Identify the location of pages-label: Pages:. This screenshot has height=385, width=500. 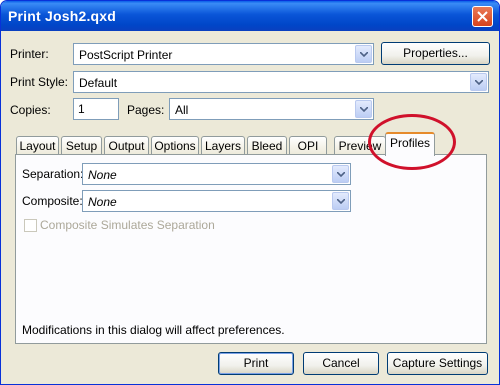
(146, 110).